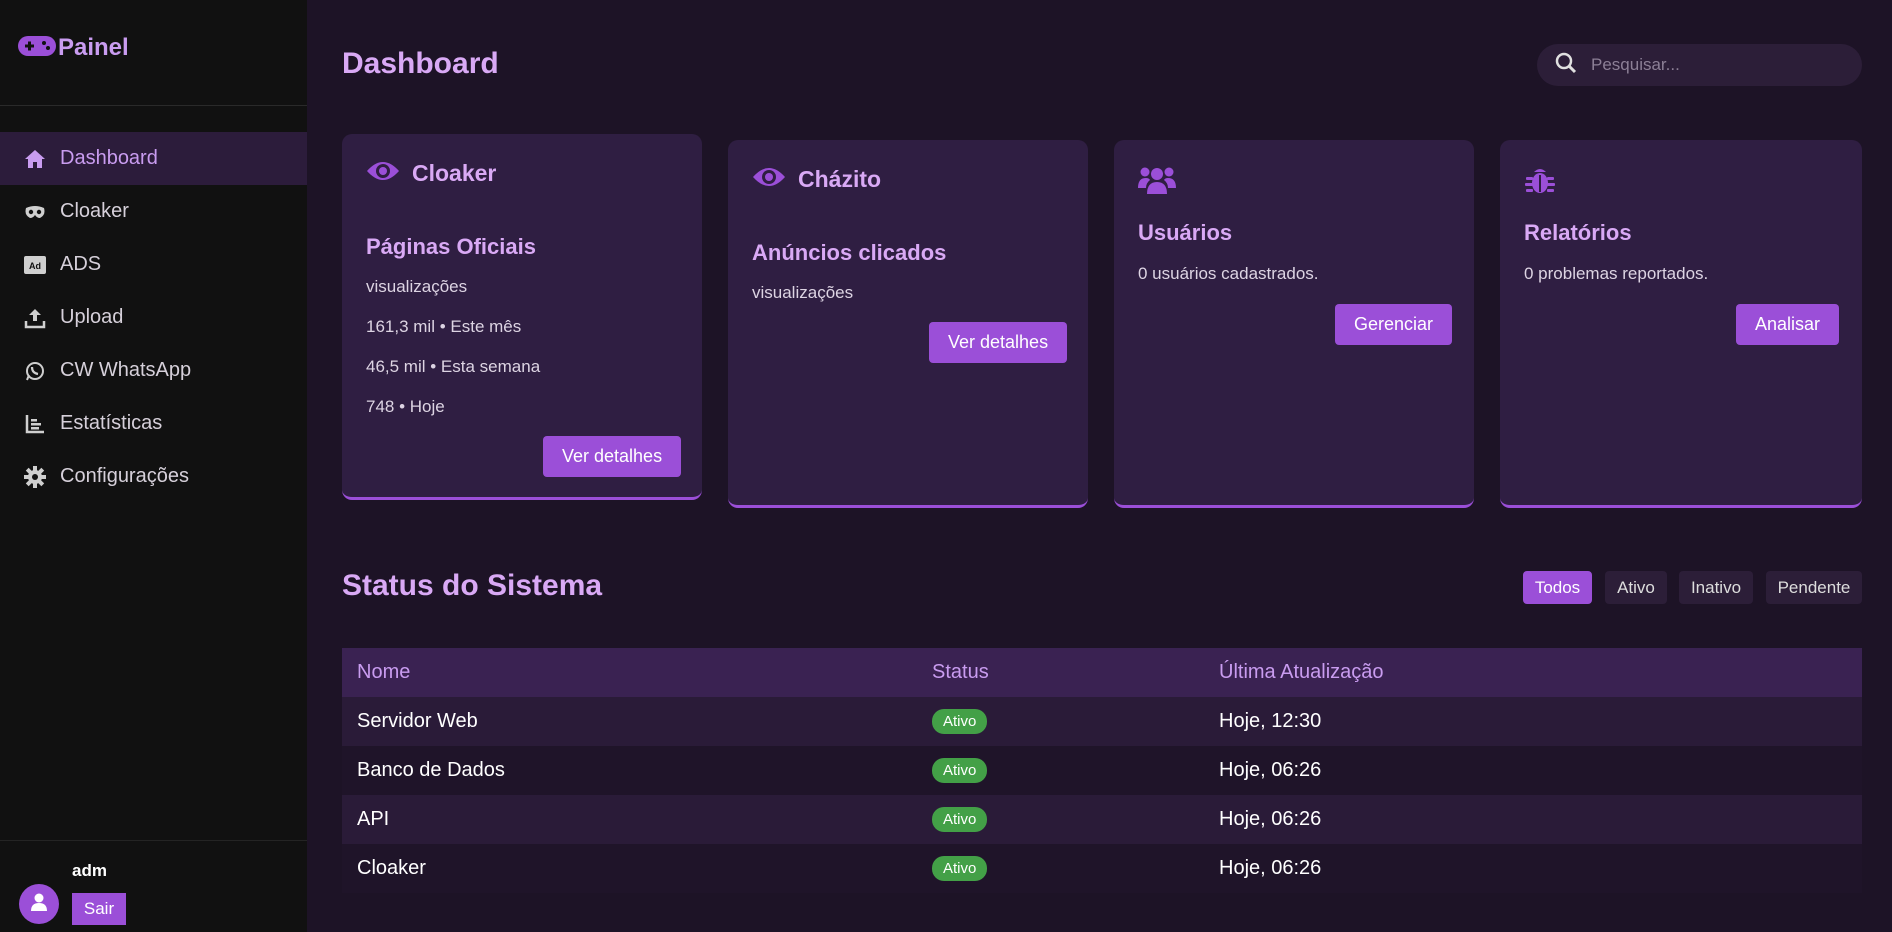 The image size is (1892, 932). I want to click on filter-pendente: Pendente, so click(1814, 587).